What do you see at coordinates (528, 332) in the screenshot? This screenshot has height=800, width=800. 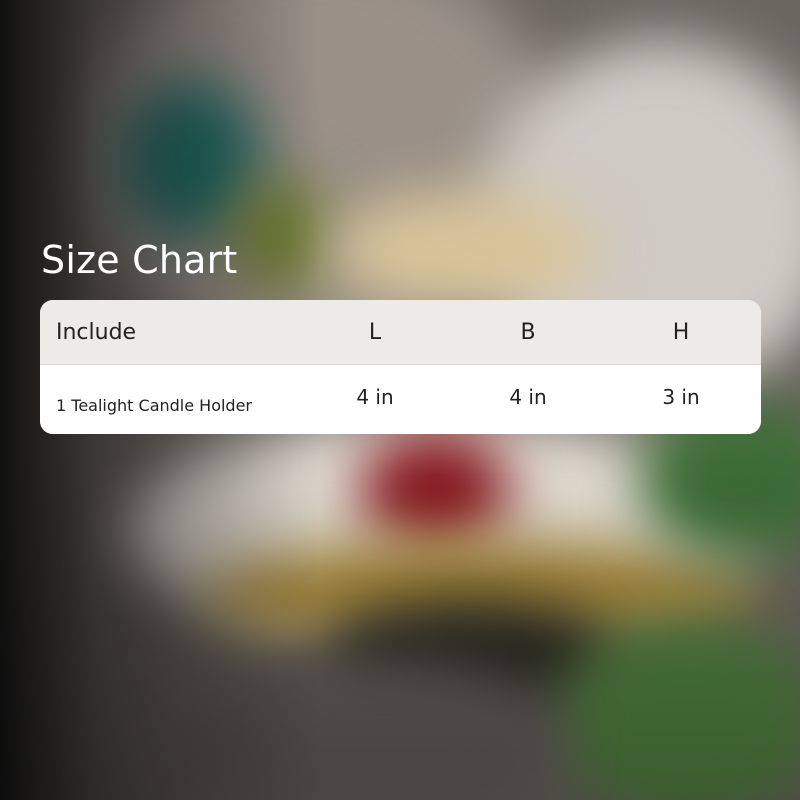 I see `column-header-breadth: B` at bounding box center [528, 332].